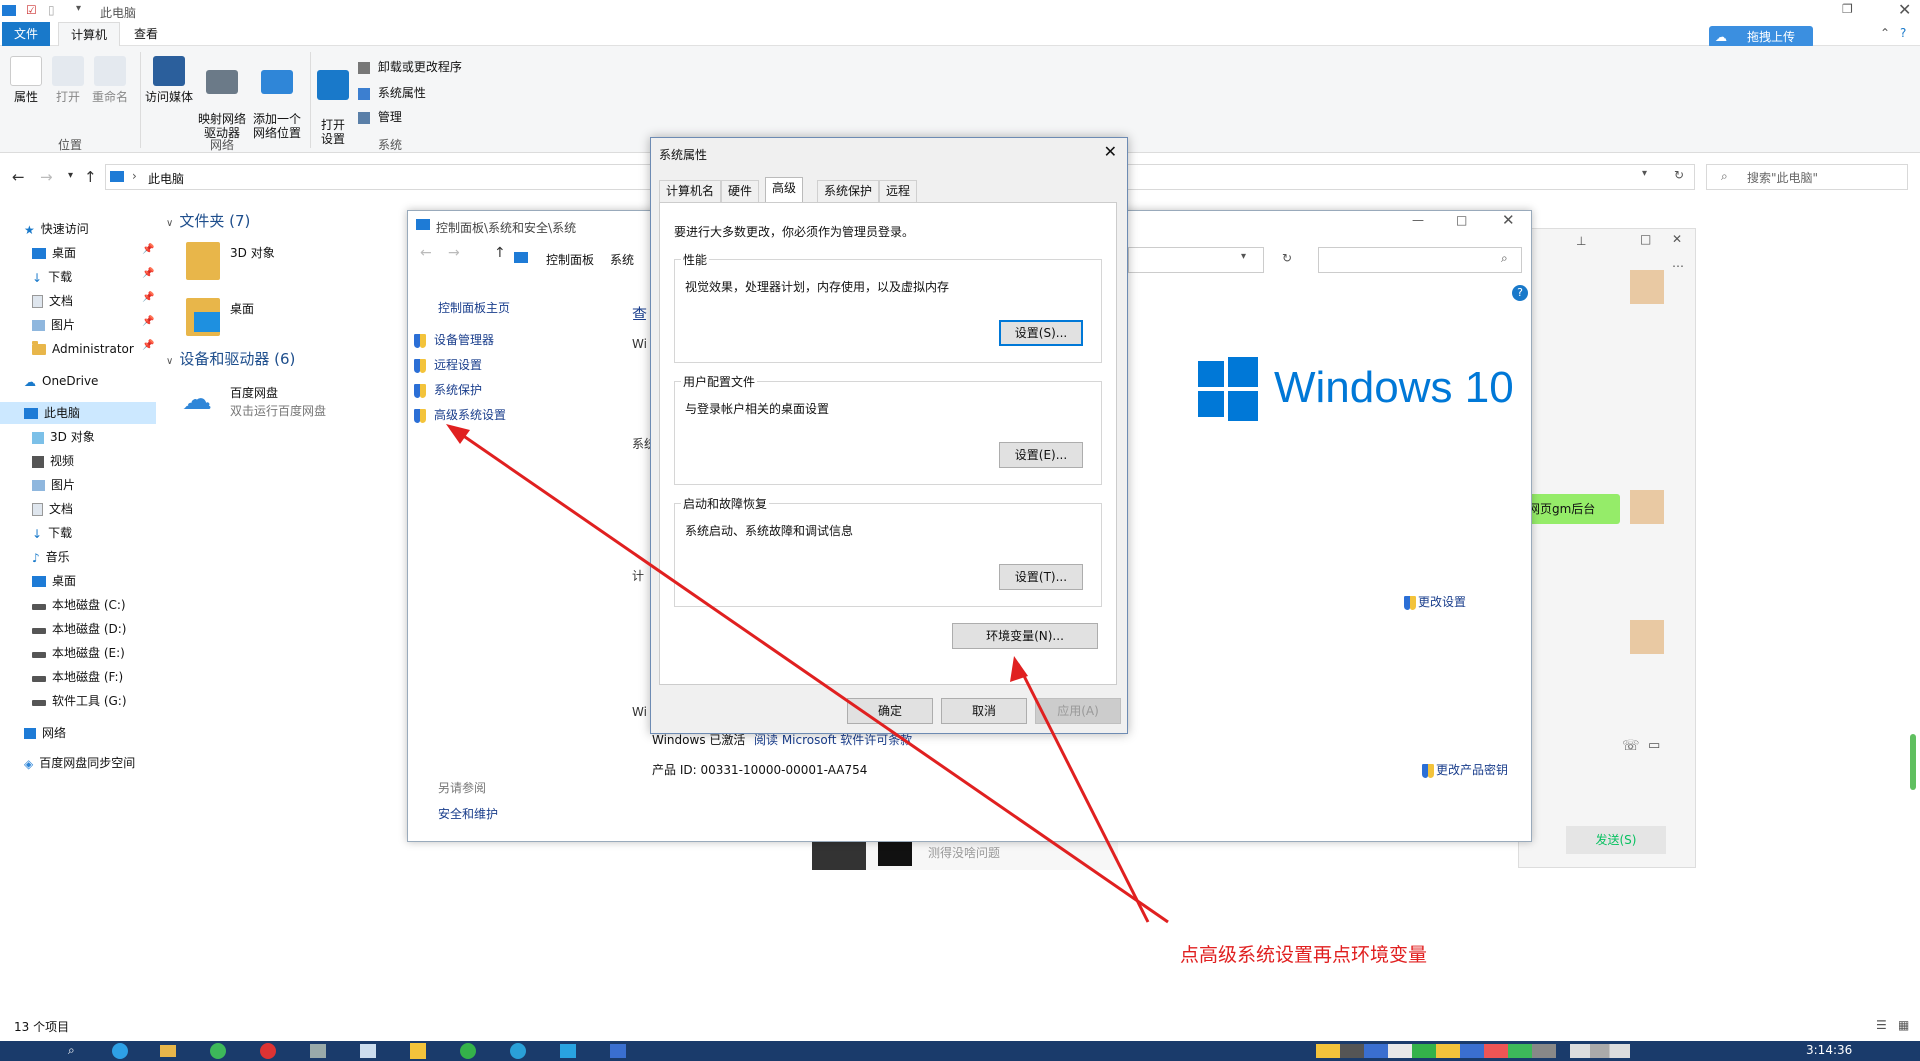 The width and height of the screenshot is (1920, 1061). I want to click on tray-status-icons, so click(1600, 1051).